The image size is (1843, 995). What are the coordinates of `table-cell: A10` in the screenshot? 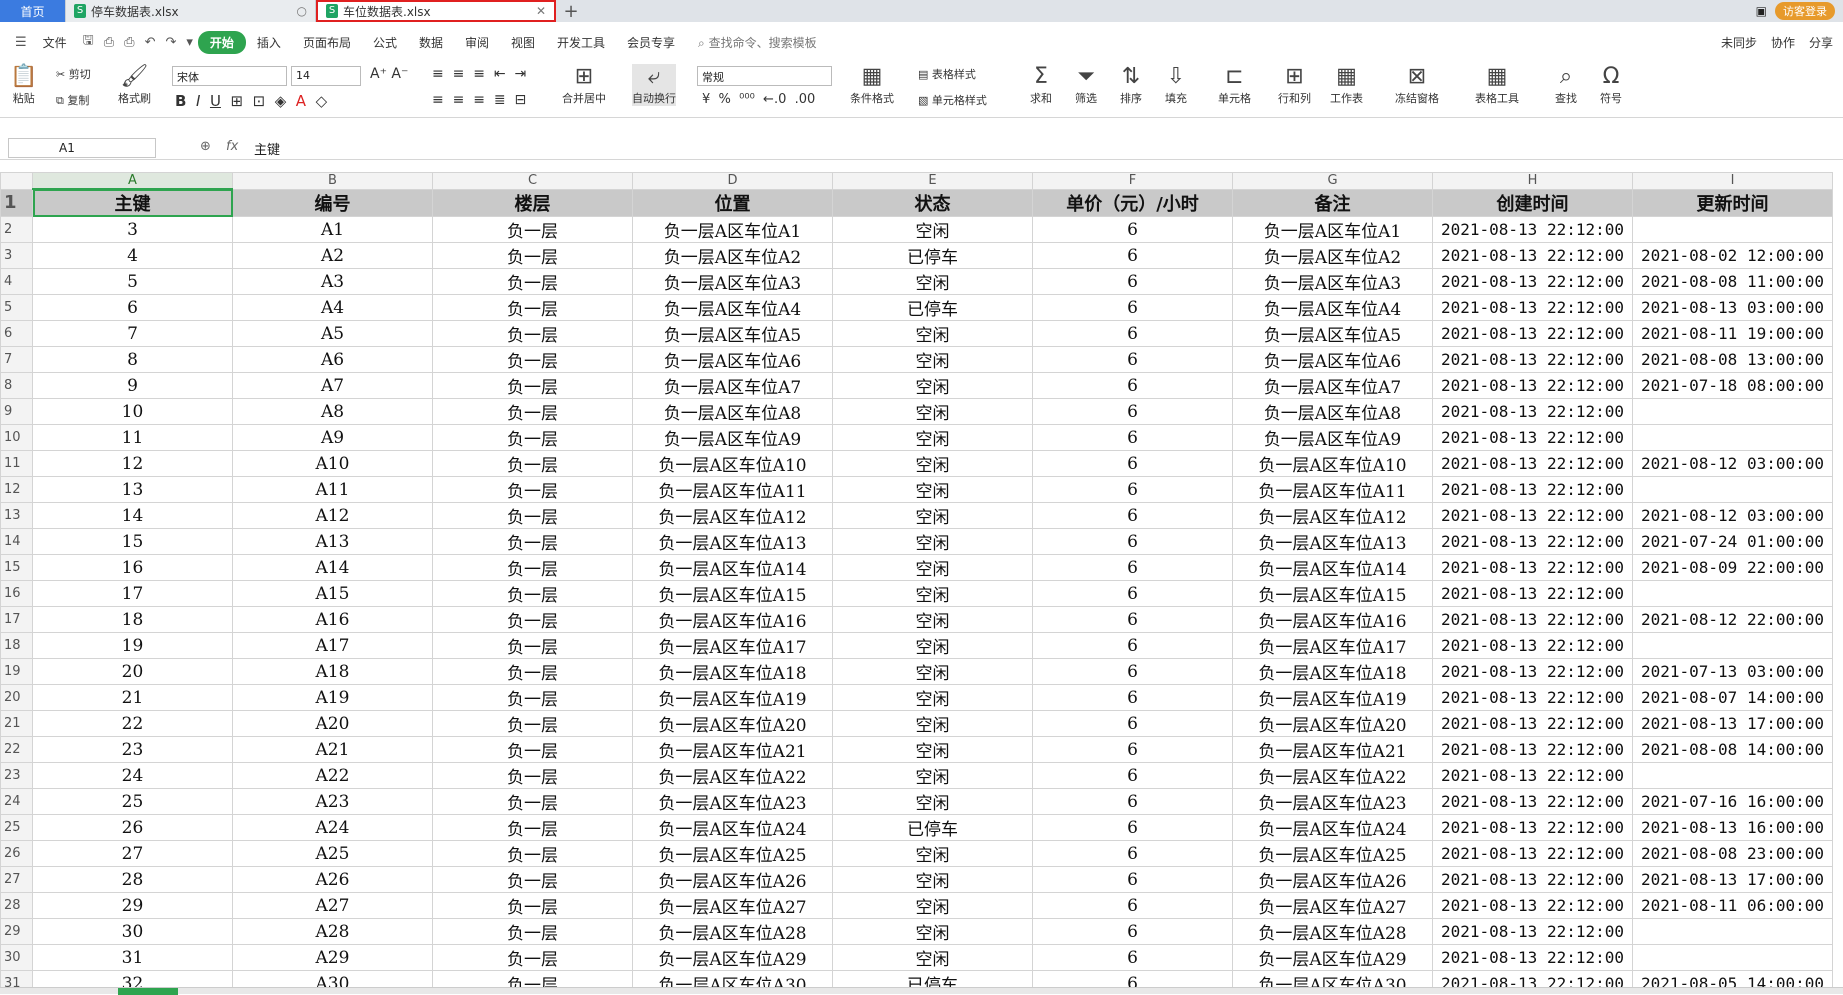 It's located at (332, 463).